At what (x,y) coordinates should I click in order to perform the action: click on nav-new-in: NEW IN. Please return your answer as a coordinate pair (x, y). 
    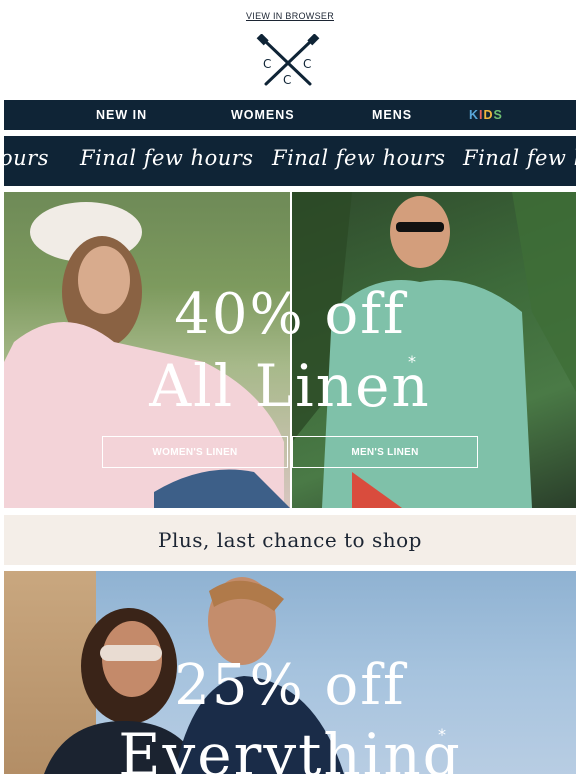
    Looking at the image, I should click on (121, 115).